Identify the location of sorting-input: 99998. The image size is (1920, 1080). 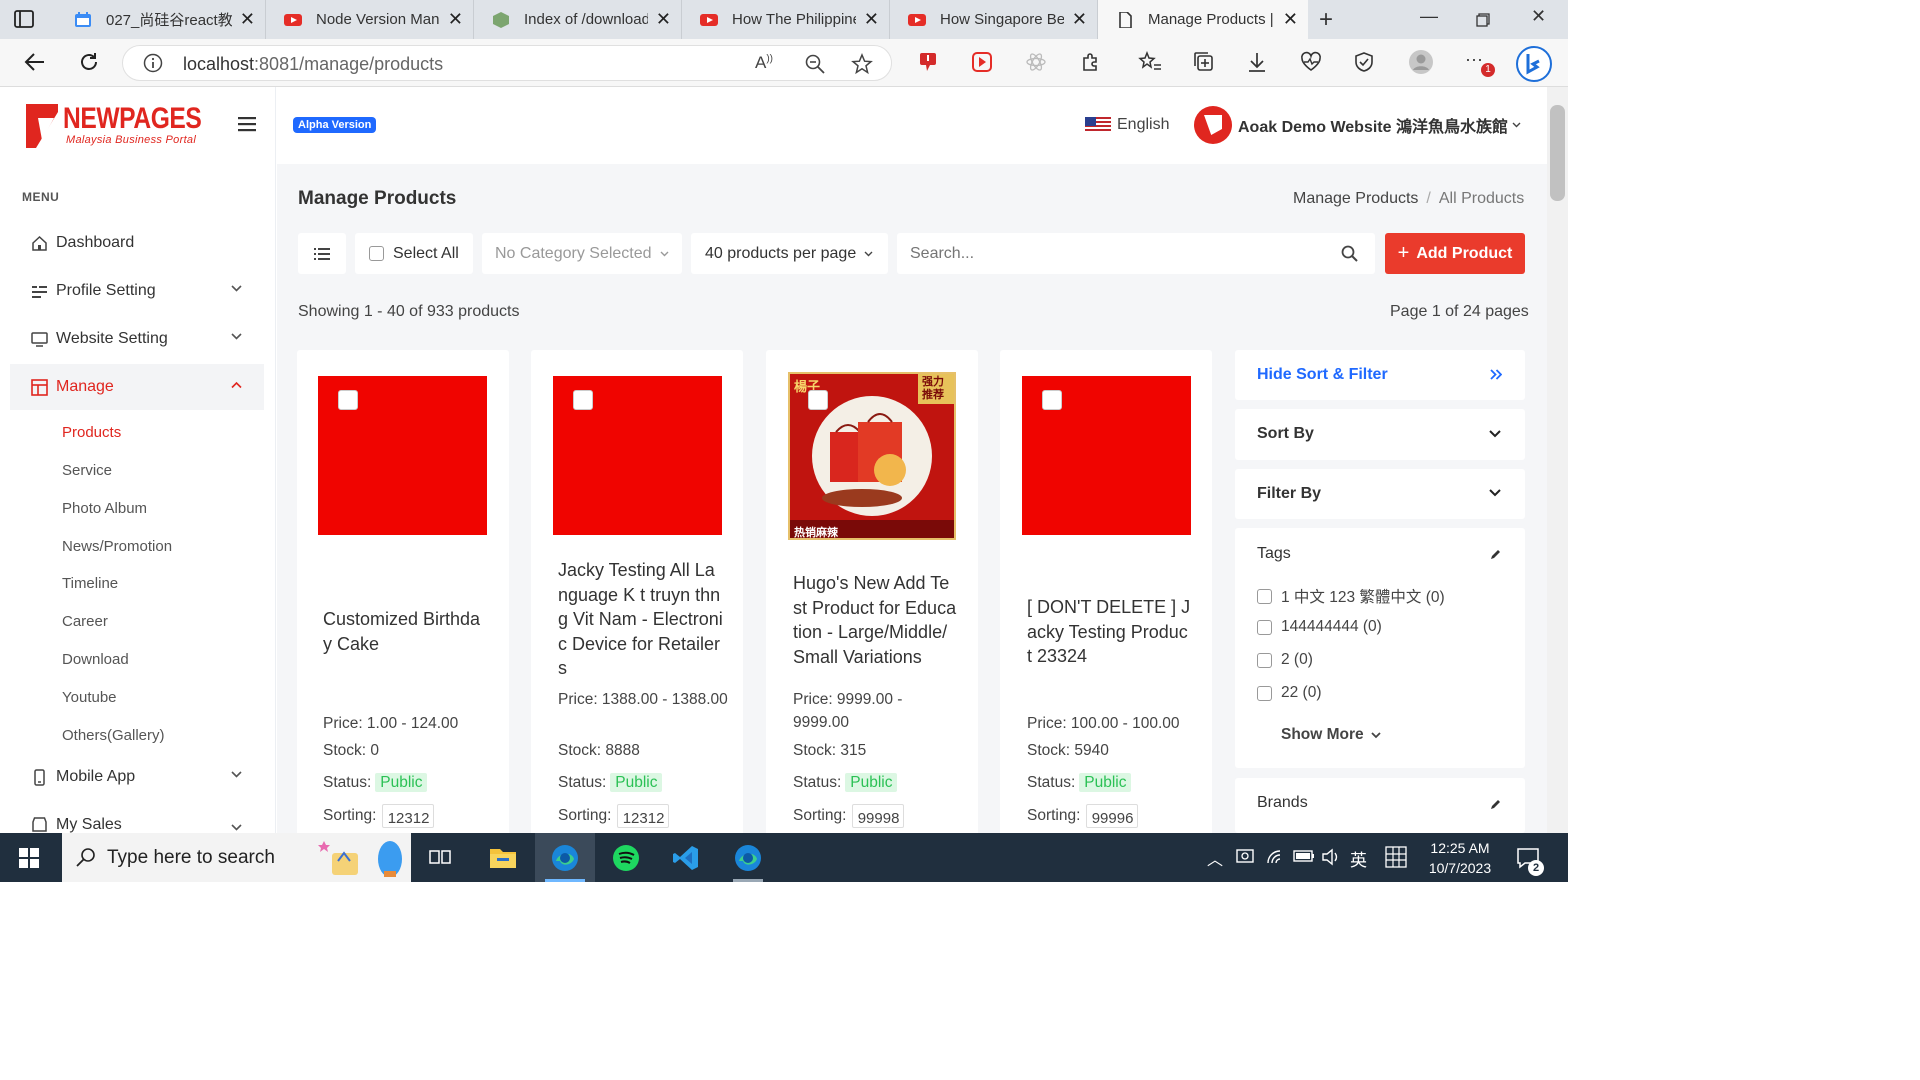
(878, 816).